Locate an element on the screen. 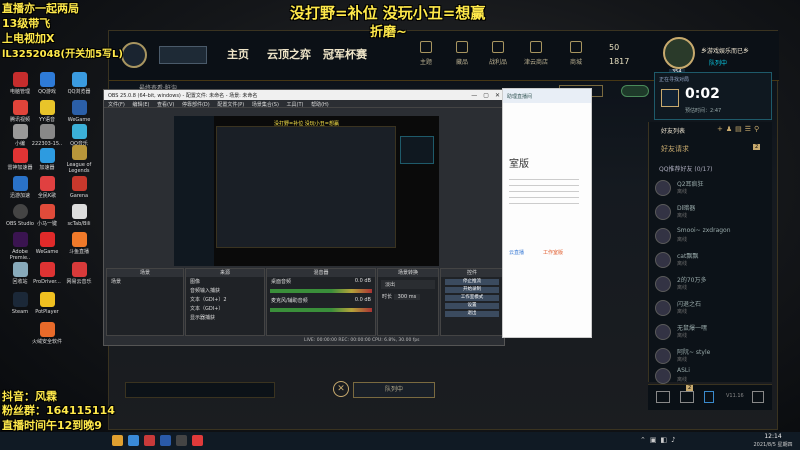 The width and height of the screenshot is (800, 450). popup-option-2: 工作室版 is located at coordinates (553, 252).